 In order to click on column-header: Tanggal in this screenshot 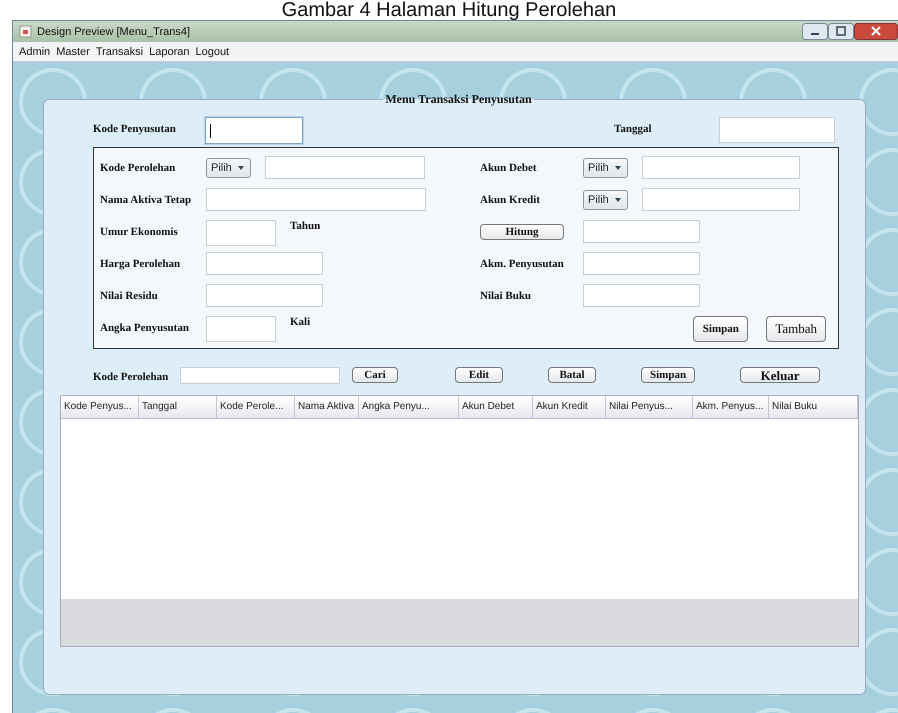, I will do `click(178, 407)`.